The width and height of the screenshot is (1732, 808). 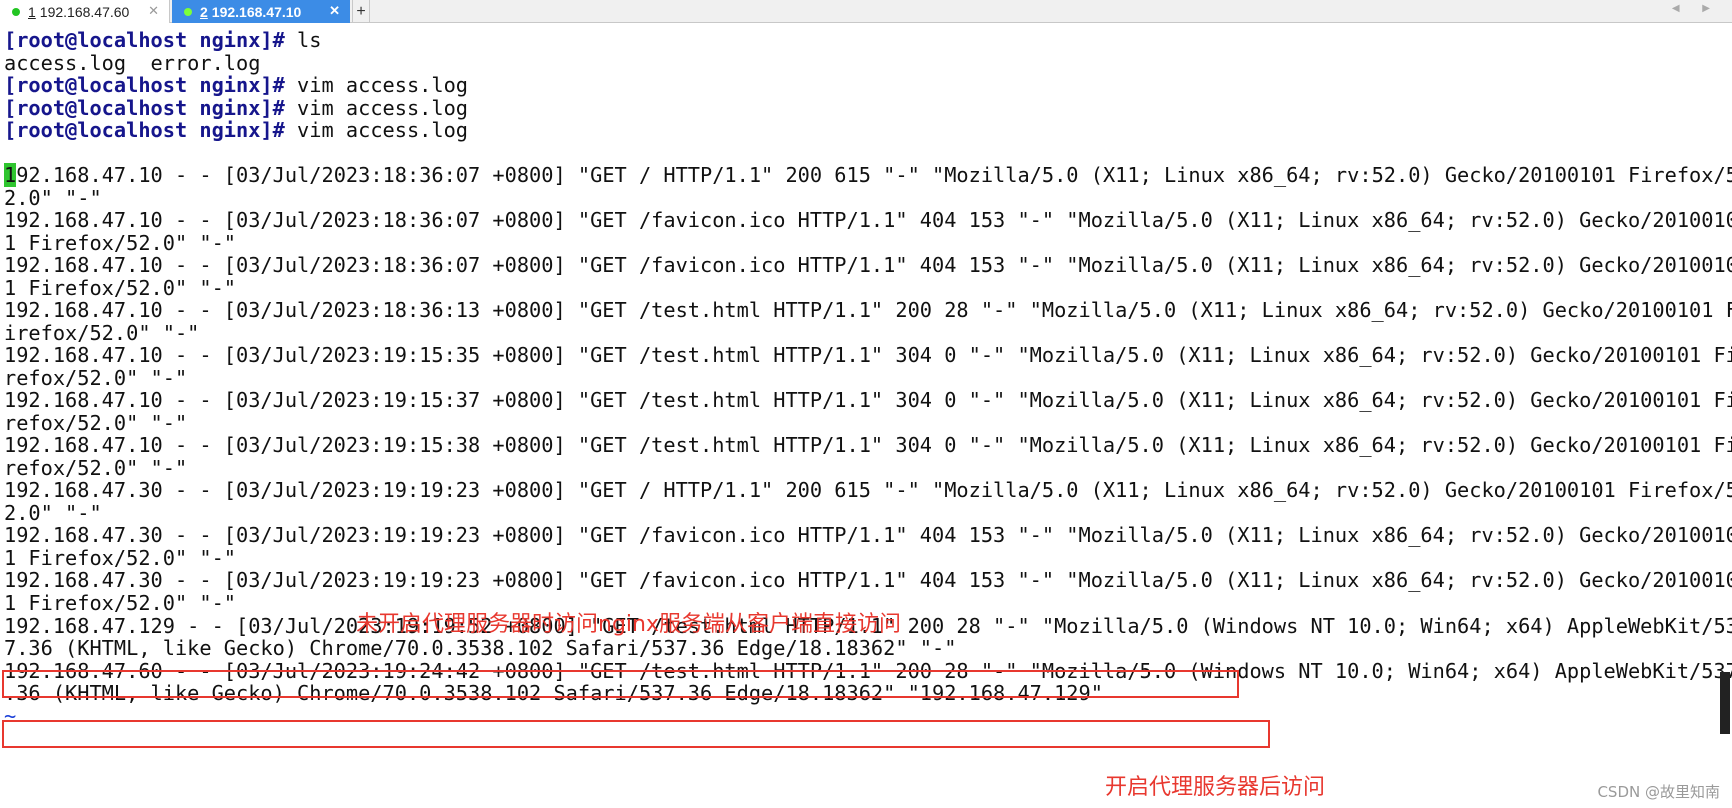 I want to click on vertical-scrollbar-thumb, so click(x=1725, y=703).